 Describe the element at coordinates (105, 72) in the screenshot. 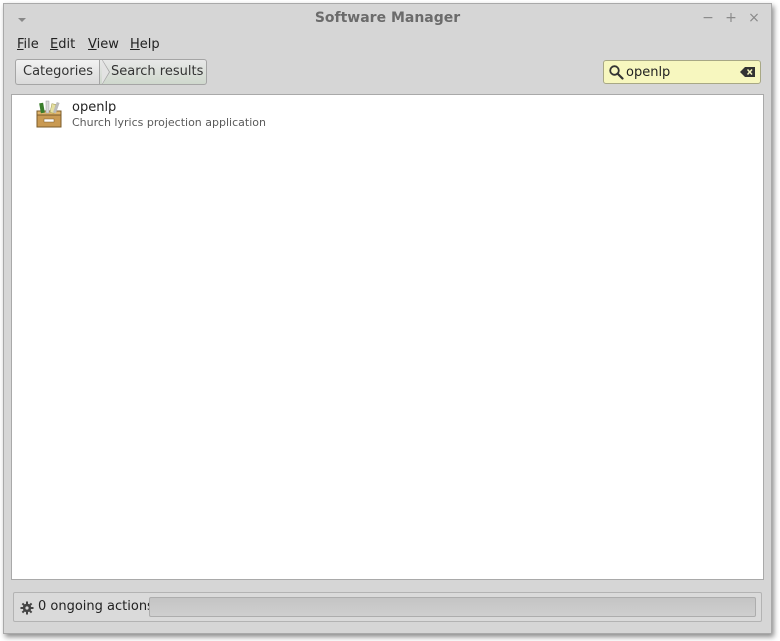

I see `breadcrumb-separator-fill` at that location.